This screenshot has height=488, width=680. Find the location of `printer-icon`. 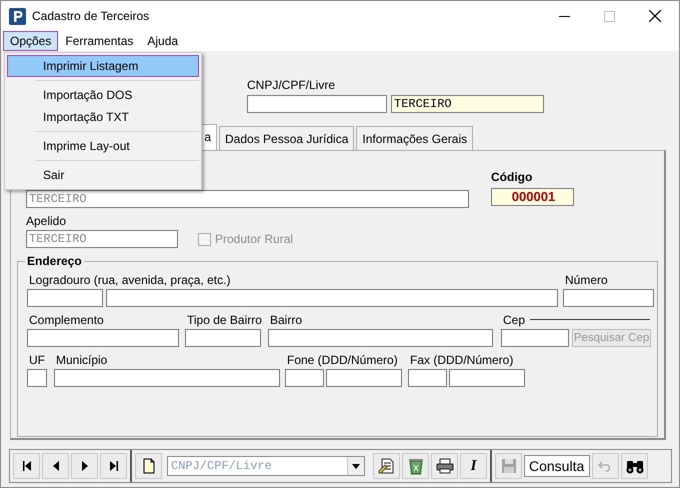

printer-icon is located at coordinates (445, 466).